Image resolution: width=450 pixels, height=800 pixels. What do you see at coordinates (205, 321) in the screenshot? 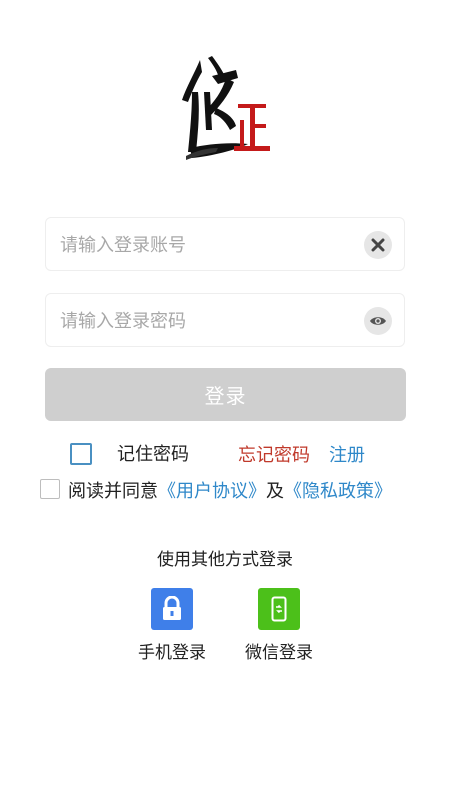
I see `password-input` at bounding box center [205, 321].